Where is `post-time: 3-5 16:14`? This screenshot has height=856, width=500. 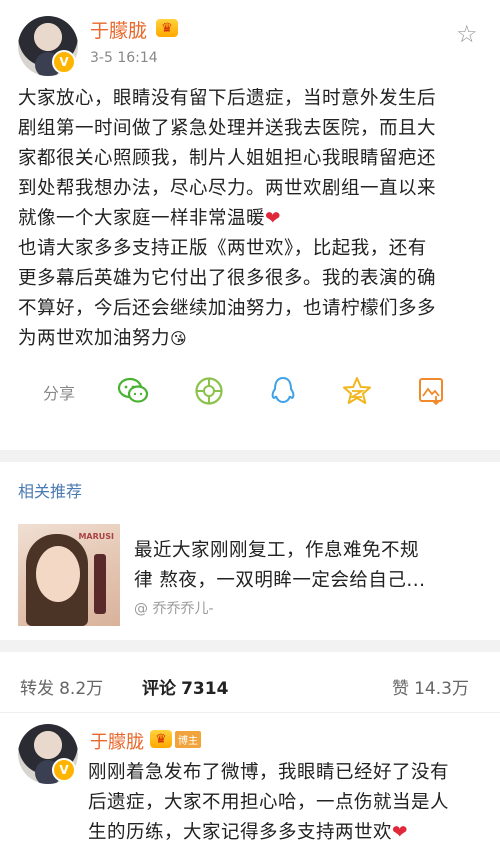 post-time: 3-5 16:14 is located at coordinates (124, 58).